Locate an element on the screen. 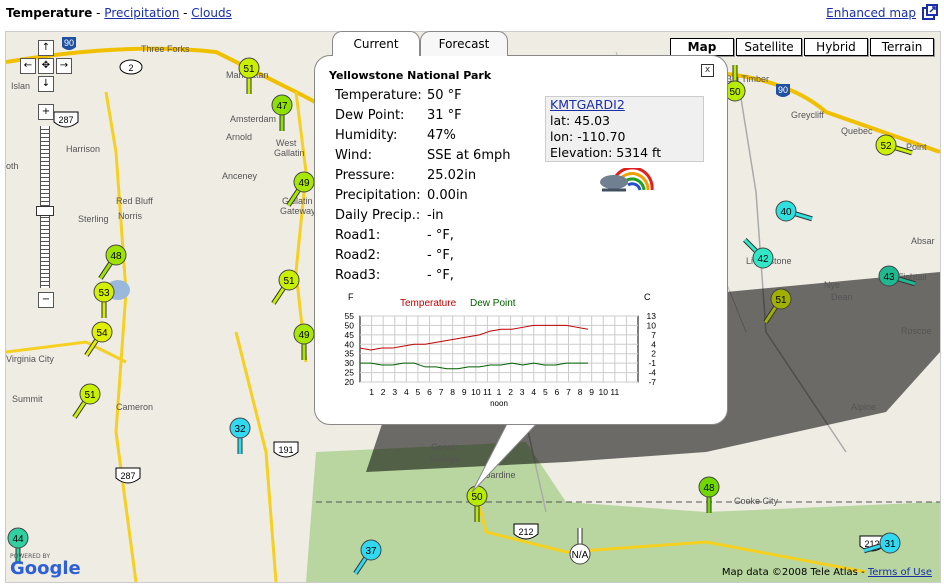  map-type-terrain: Terrain is located at coordinates (902, 47).